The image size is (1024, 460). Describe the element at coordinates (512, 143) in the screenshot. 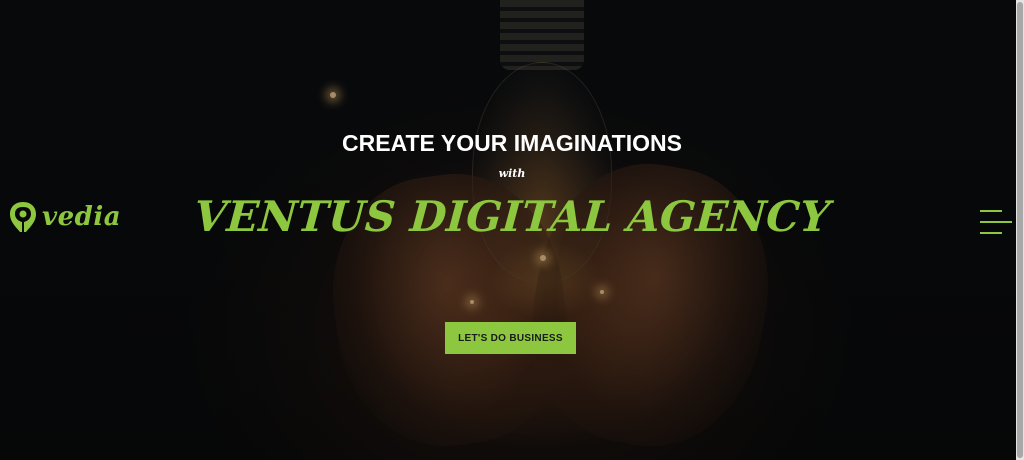

I see `hero-headline: CREATE YOUR IMAGINATIONS` at that location.